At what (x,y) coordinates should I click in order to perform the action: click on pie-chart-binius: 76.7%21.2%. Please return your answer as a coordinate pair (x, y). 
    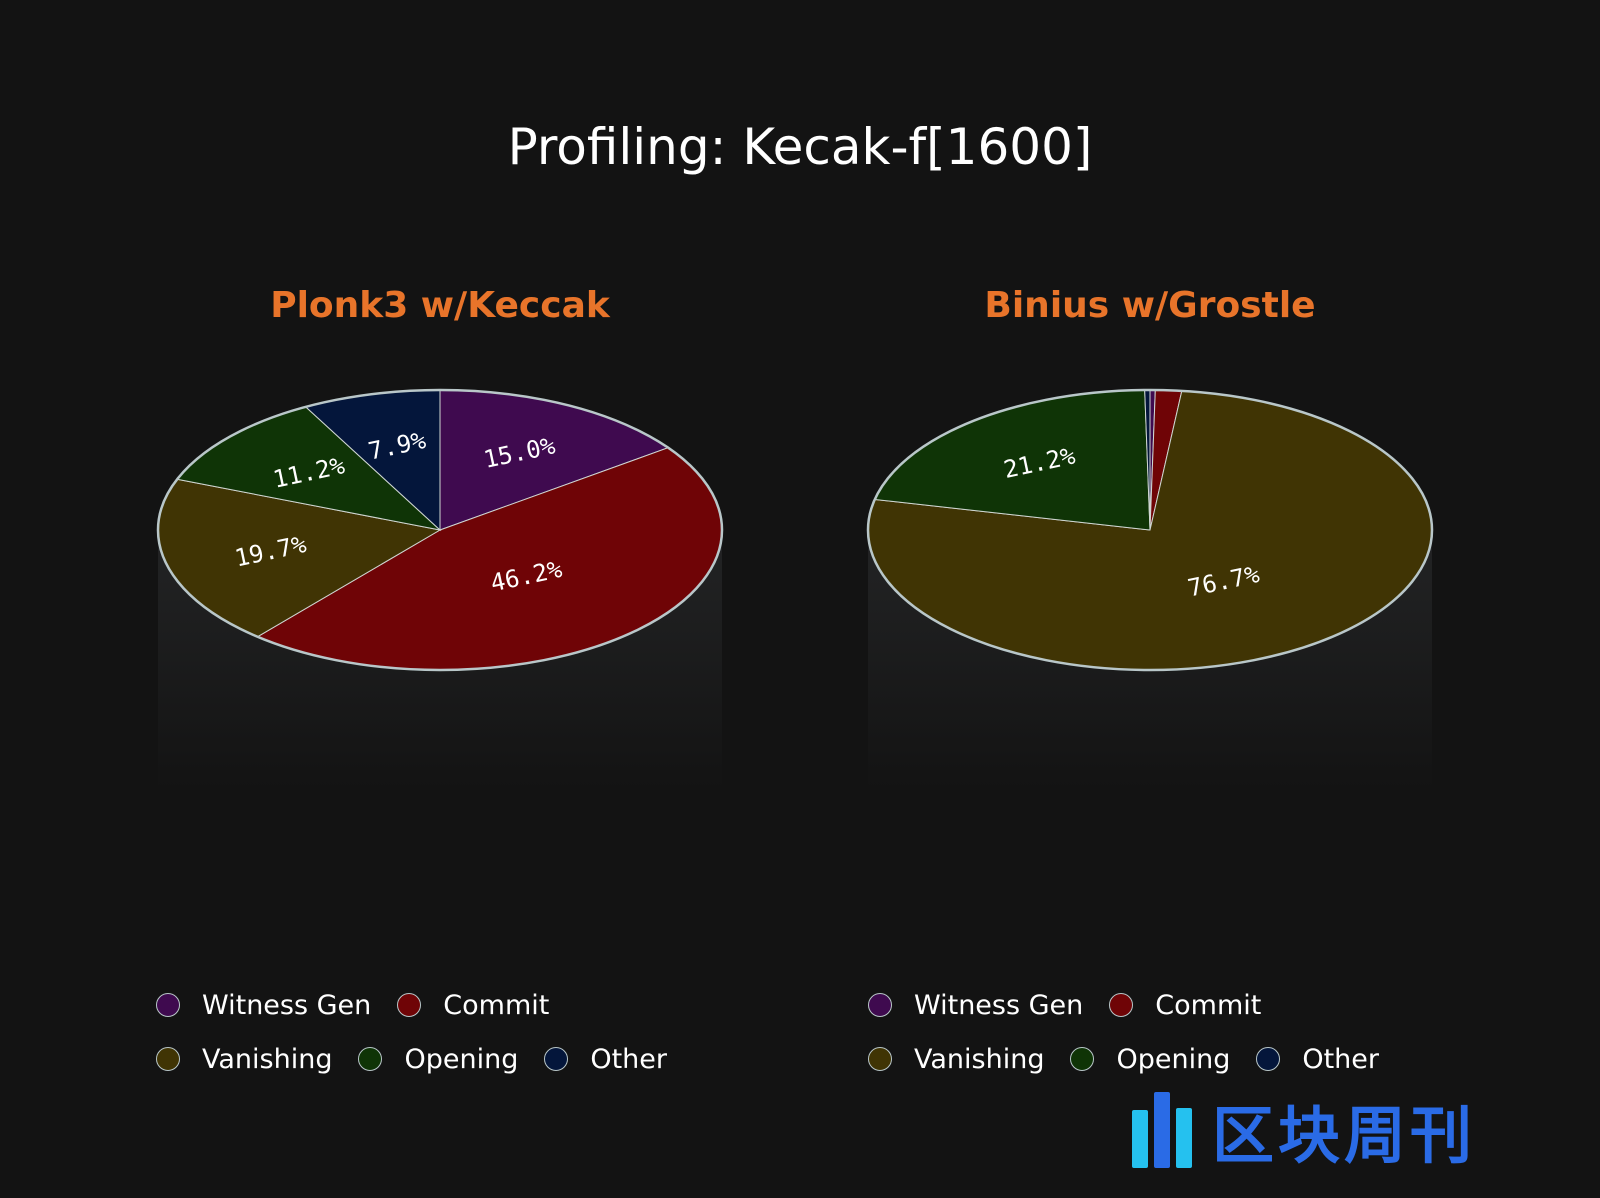
    Looking at the image, I should click on (1150, 589).